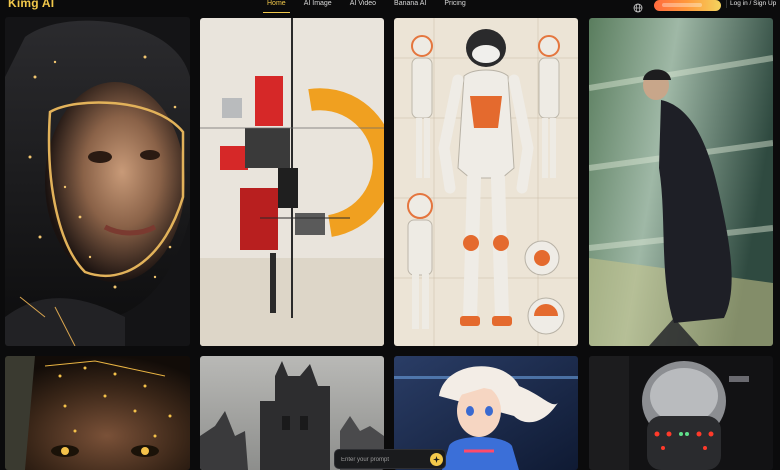 The image size is (780, 470). Describe the element at coordinates (681, 413) in the screenshot. I see `gallery-image-robot-head-lights` at that location.